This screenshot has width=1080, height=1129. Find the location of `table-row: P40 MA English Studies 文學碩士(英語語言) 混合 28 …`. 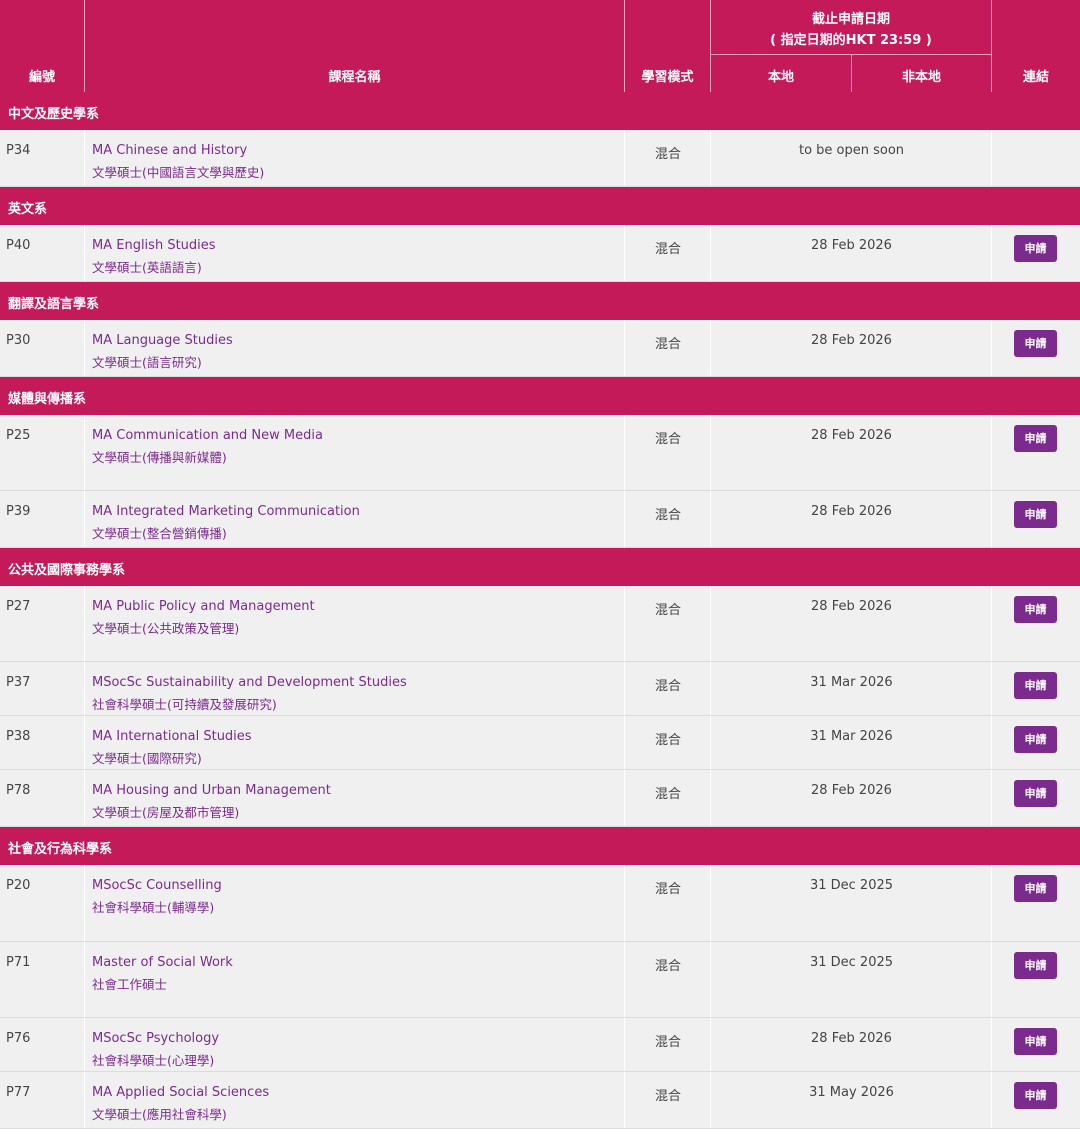

table-row: P40 MA English Studies 文學碩士(英語語言) 混合 28 … is located at coordinates (540, 253).